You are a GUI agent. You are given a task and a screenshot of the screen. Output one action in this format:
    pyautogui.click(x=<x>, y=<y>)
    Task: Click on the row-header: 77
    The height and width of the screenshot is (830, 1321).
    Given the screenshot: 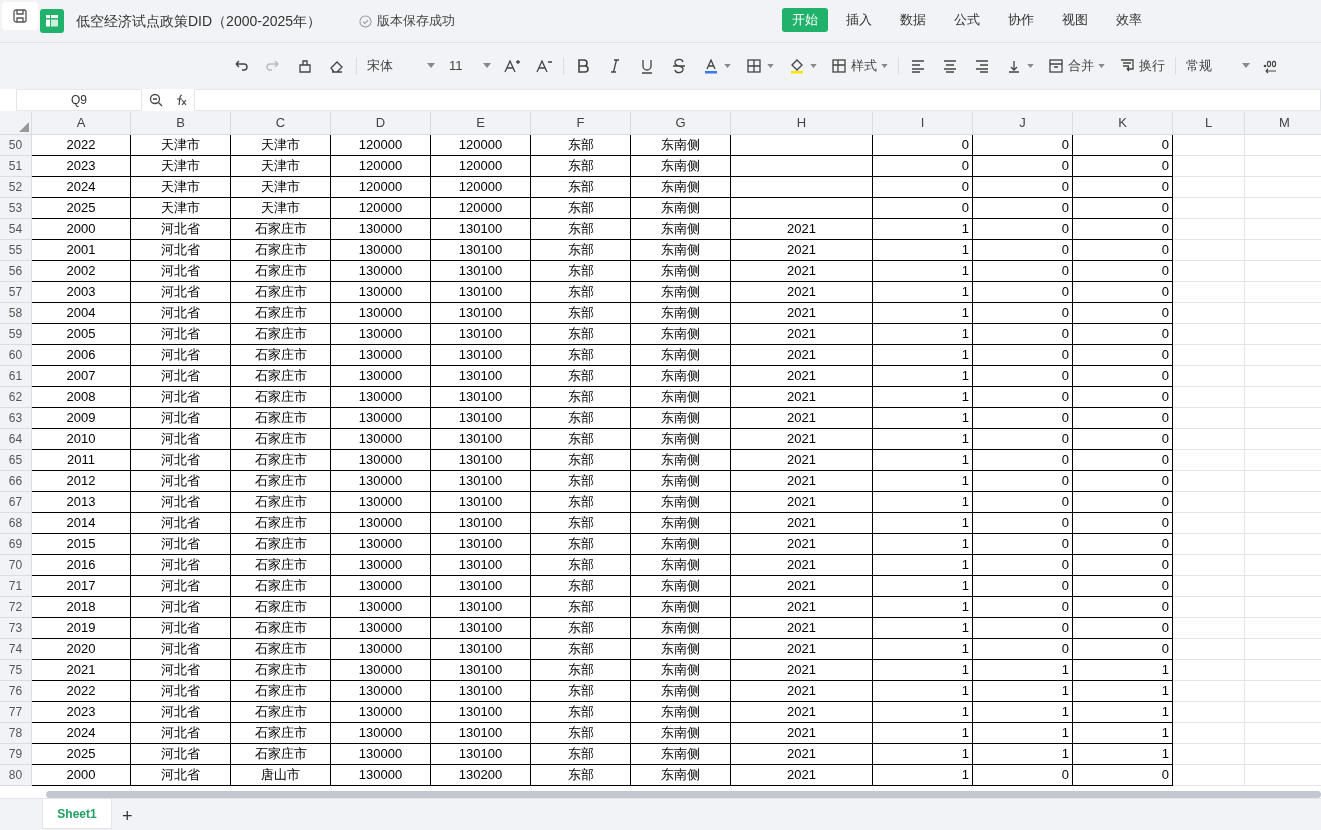 What is the action you would take?
    pyautogui.click(x=16, y=713)
    